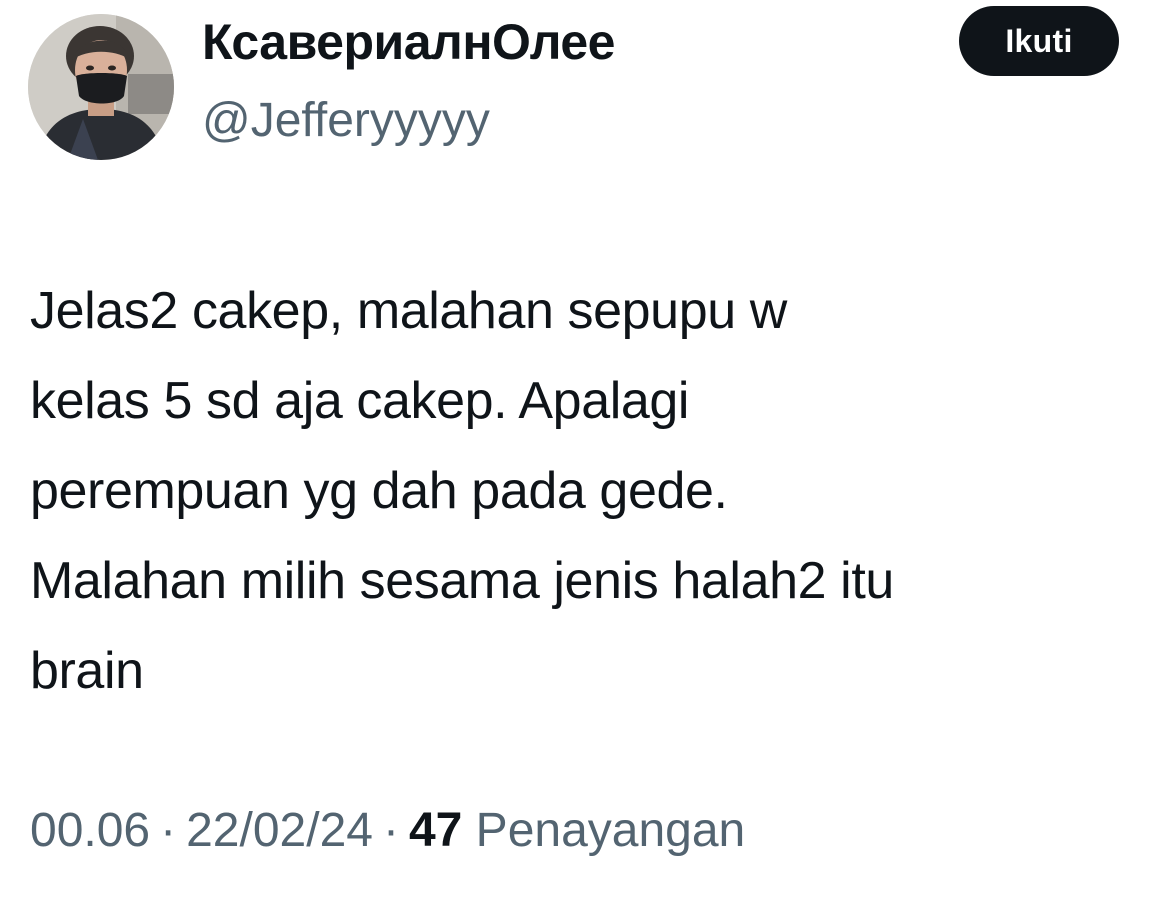 Image resolution: width=1170 pixels, height=924 pixels. Describe the element at coordinates (435, 830) in the screenshot. I see `views-count: 47` at that location.